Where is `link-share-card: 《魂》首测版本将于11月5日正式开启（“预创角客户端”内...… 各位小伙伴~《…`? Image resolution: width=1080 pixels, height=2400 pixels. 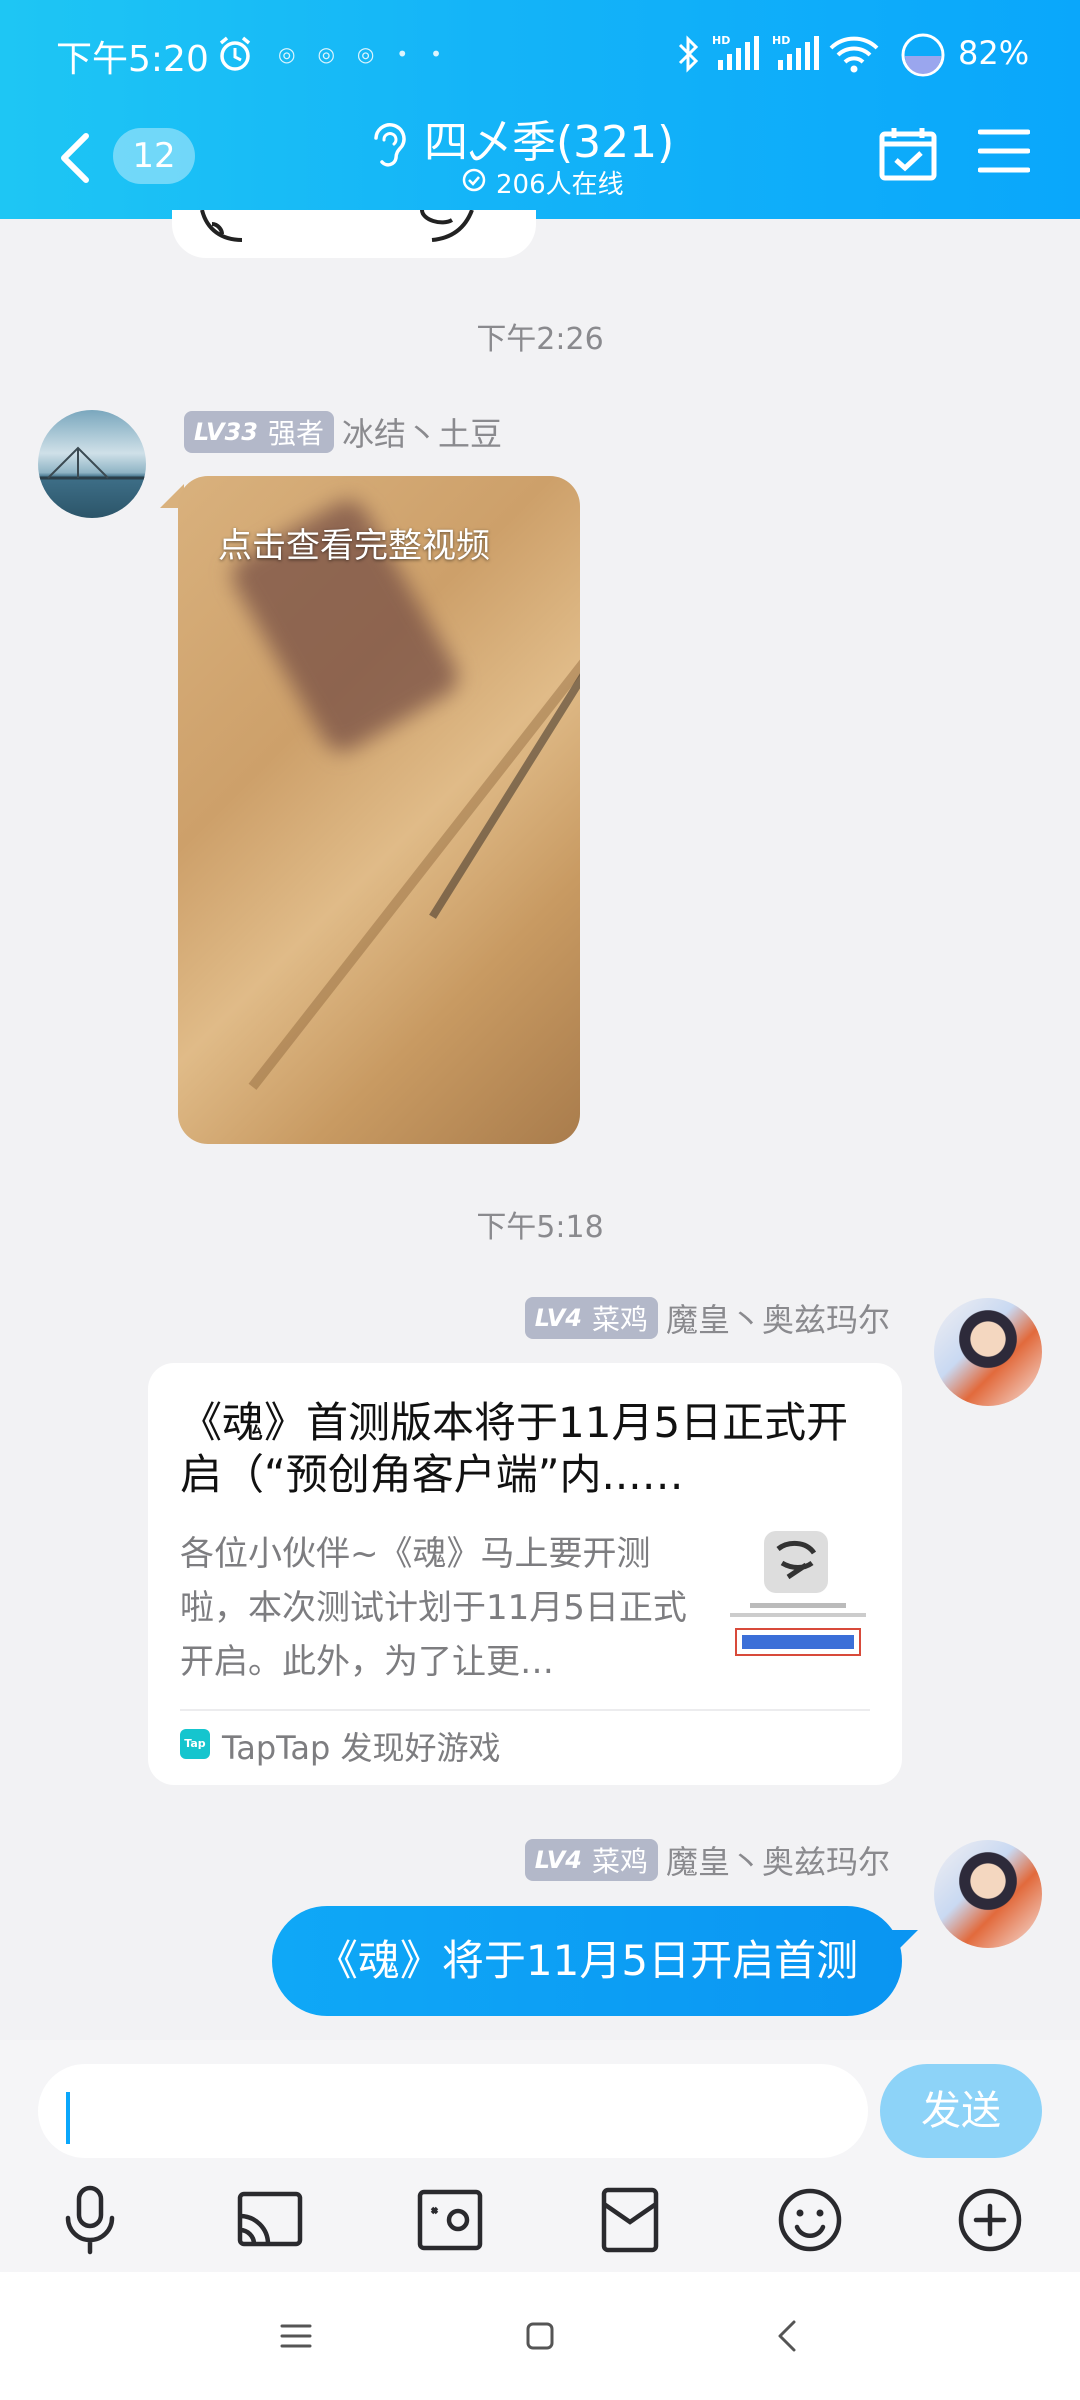 link-share-card: 《魂》首测版本将于11月5日正式开启（“预创角客户端”内...… 各位小伙伴~《… is located at coordinates (525, 1574).